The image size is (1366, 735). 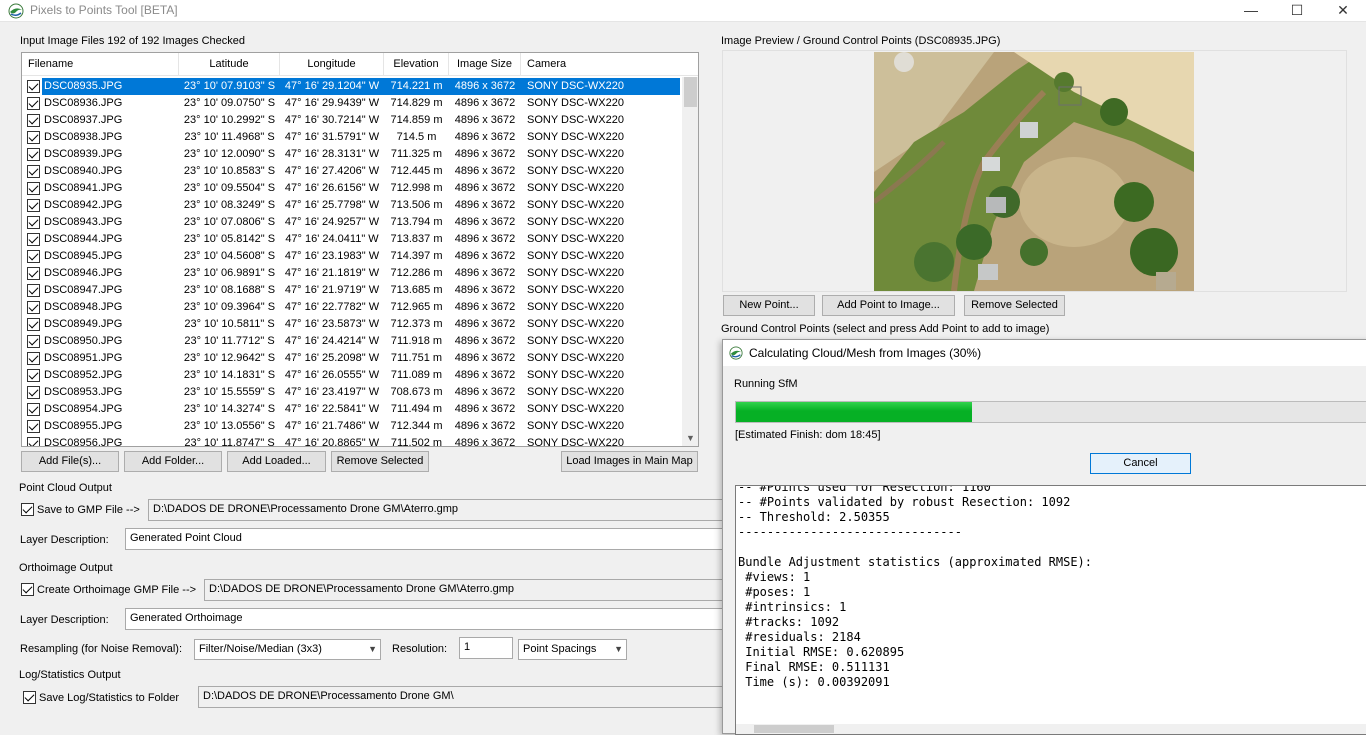 I want to click on column-header-camera: Camera, so click(x=609, y=64).